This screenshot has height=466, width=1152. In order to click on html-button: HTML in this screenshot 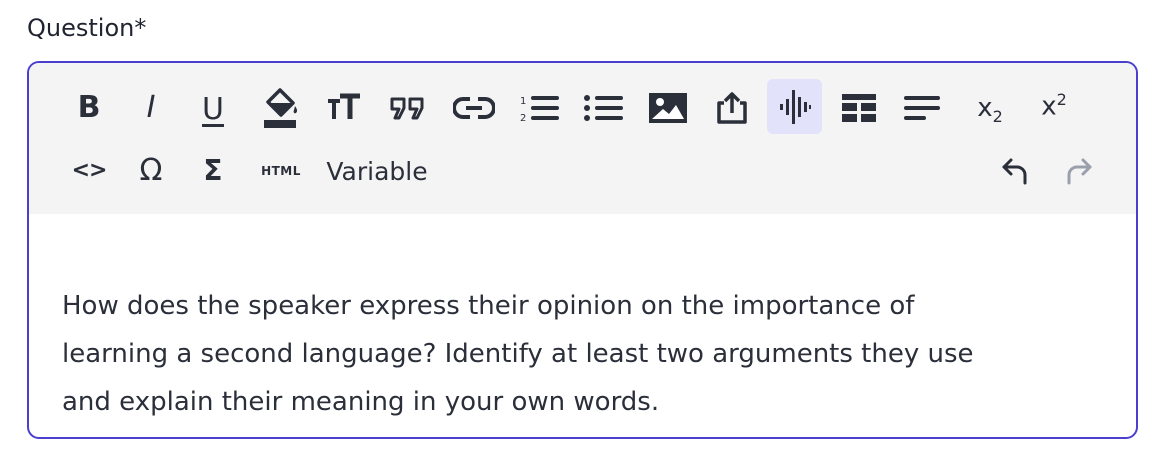, I will do `click(281, 171)`.